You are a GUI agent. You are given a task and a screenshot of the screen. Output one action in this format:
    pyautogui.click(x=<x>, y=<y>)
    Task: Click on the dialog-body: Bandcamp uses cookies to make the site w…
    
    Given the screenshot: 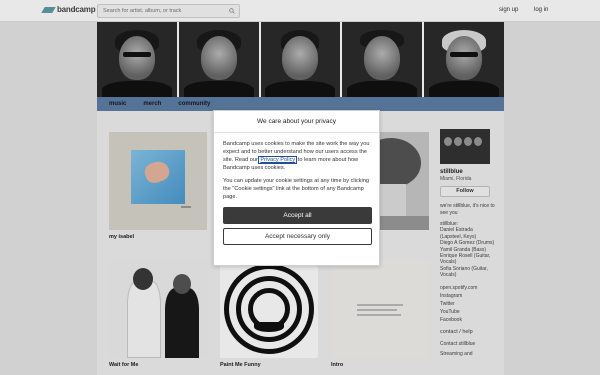 What is the action you would take?
    pyautogui.click(x=296, y=189)
    